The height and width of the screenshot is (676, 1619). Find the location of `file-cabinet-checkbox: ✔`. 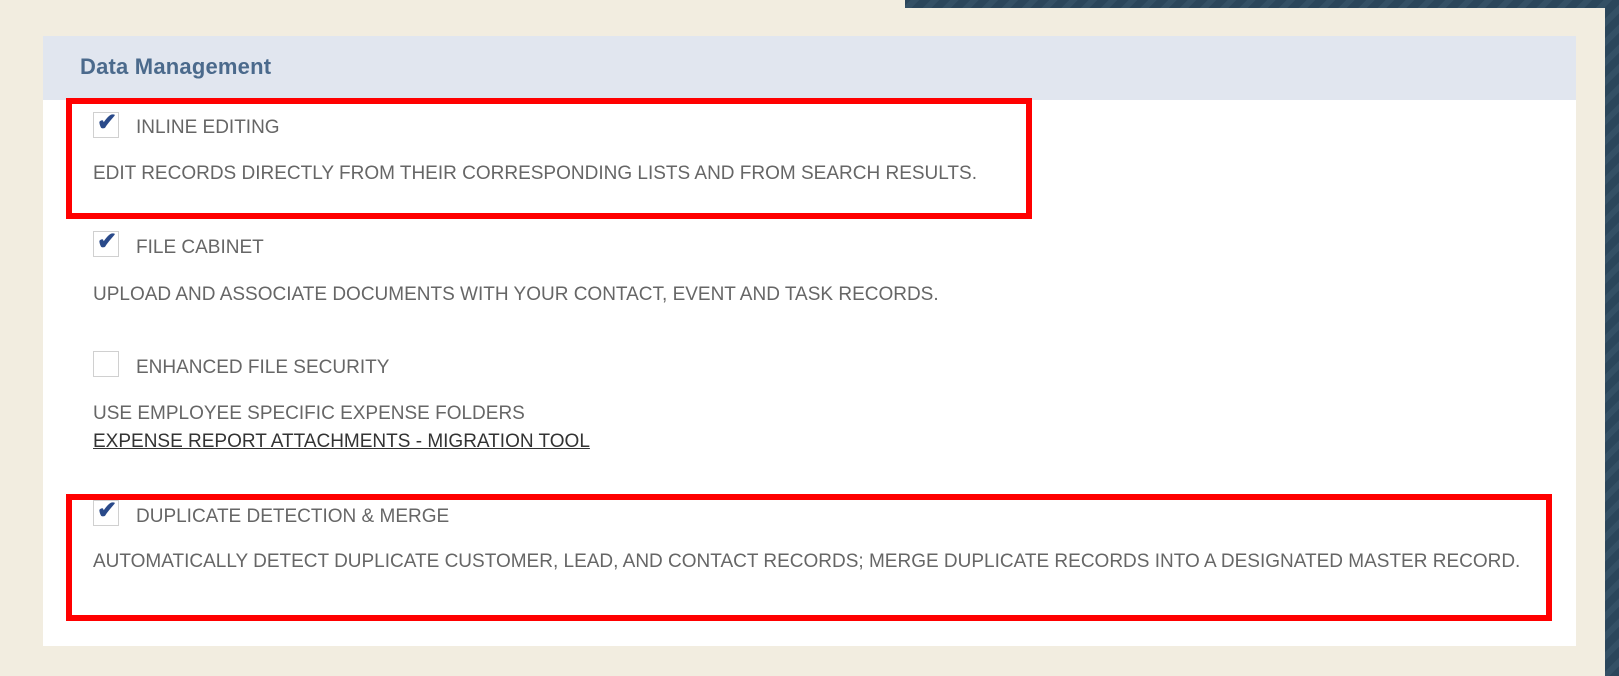

file-cabinet-checkbox: ✔ is located at coordinates (106, 242).